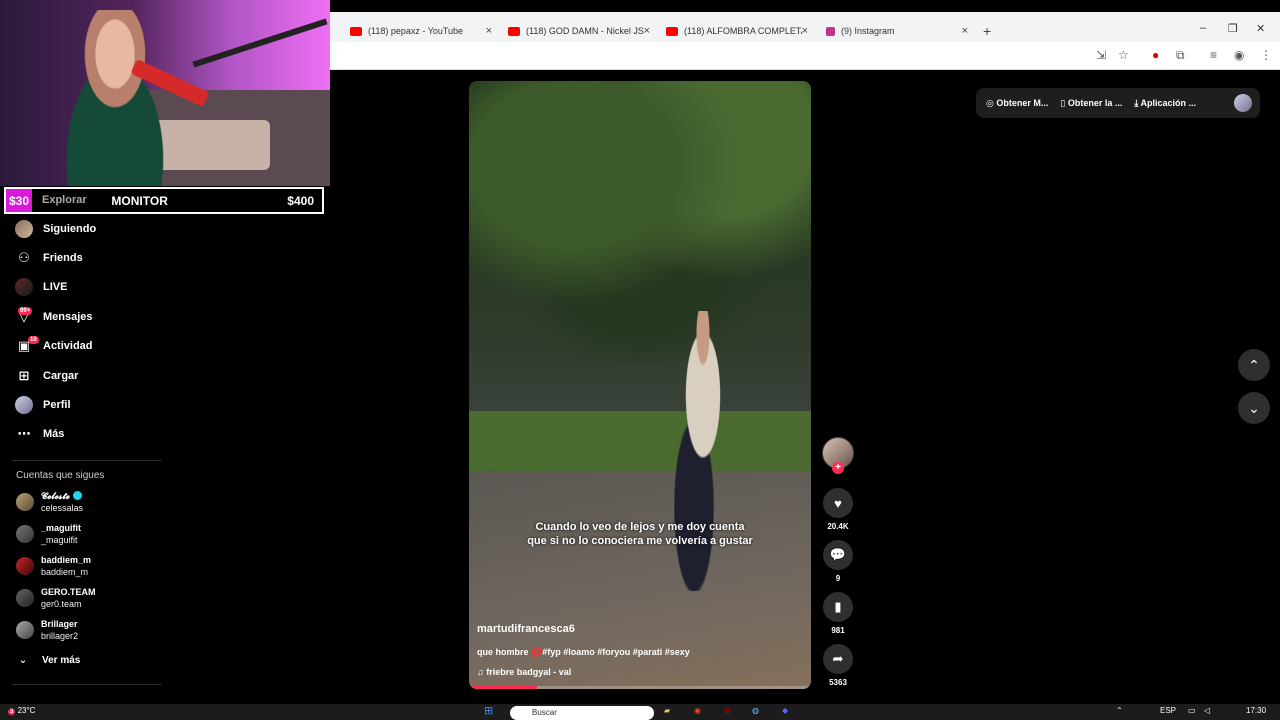 The image size is (1280, 720). Describe the element at coordinates (755, 710) in the screenshot. I see `steam-icon: ◍` at that location.